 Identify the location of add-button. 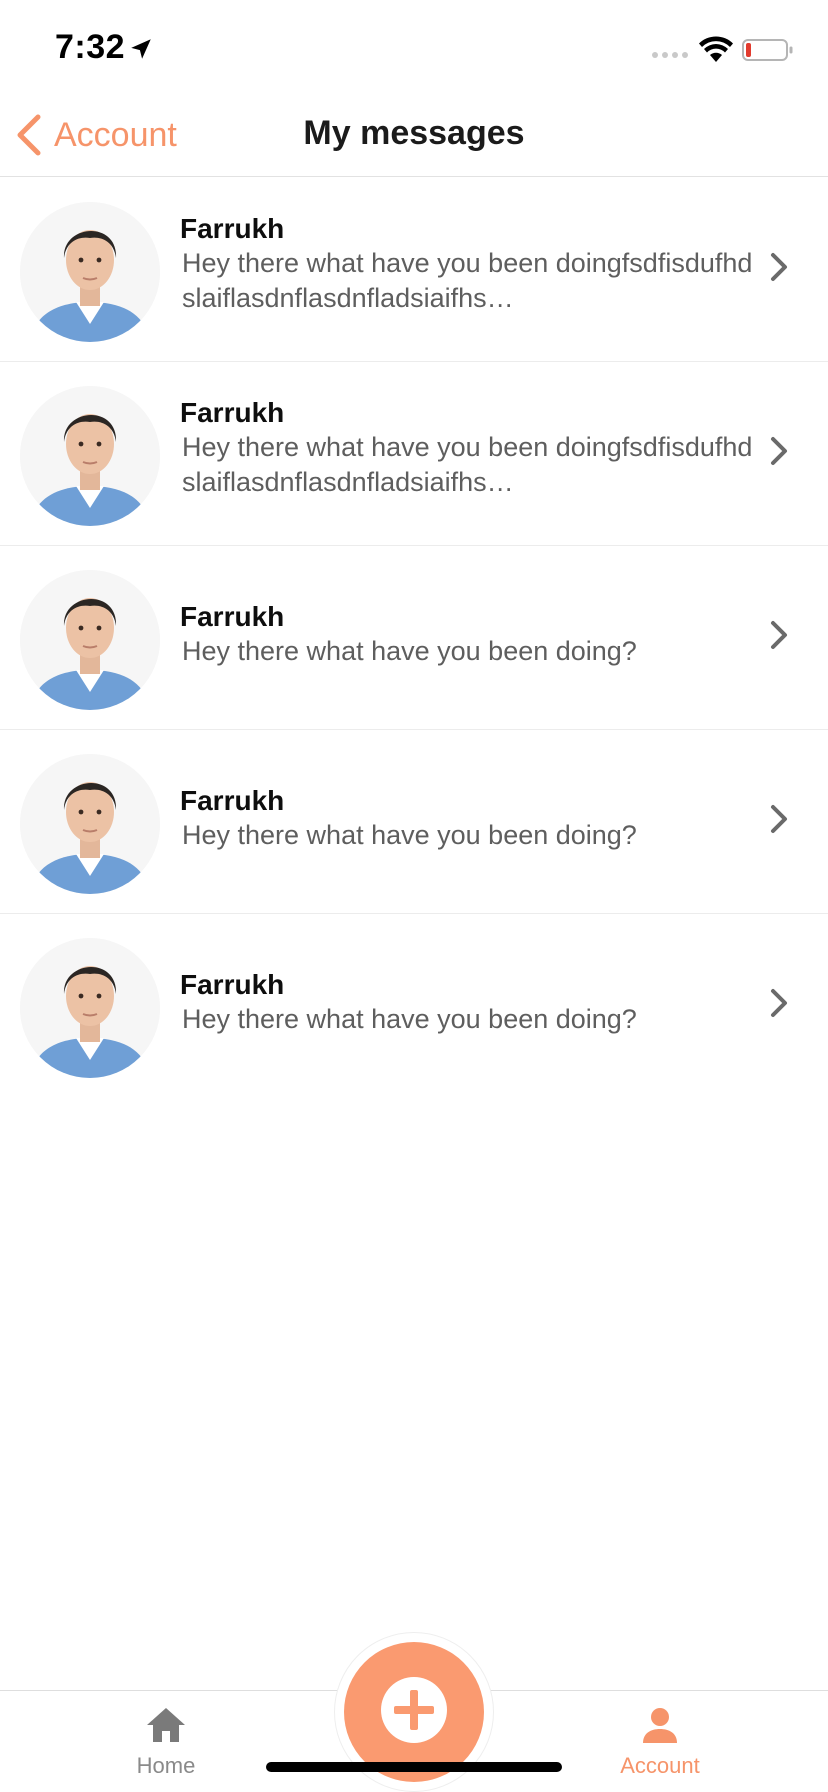
(414, 1712).